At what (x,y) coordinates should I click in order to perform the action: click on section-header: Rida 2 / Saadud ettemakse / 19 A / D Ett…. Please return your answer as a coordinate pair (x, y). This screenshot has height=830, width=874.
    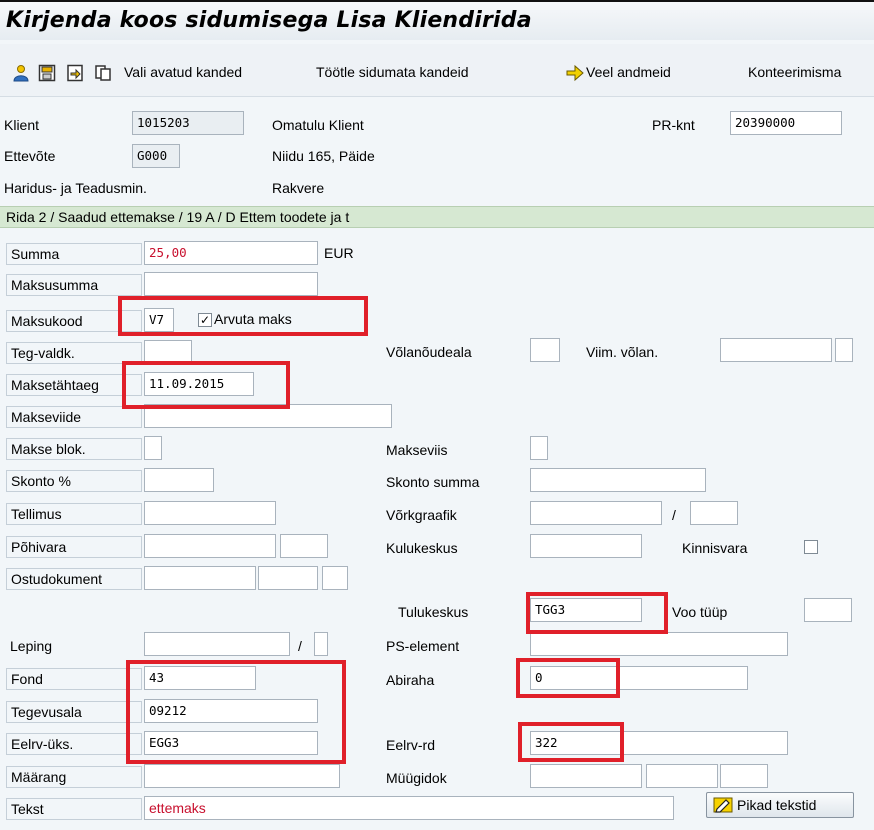
    Looking at the image, I should click on (437, 217).